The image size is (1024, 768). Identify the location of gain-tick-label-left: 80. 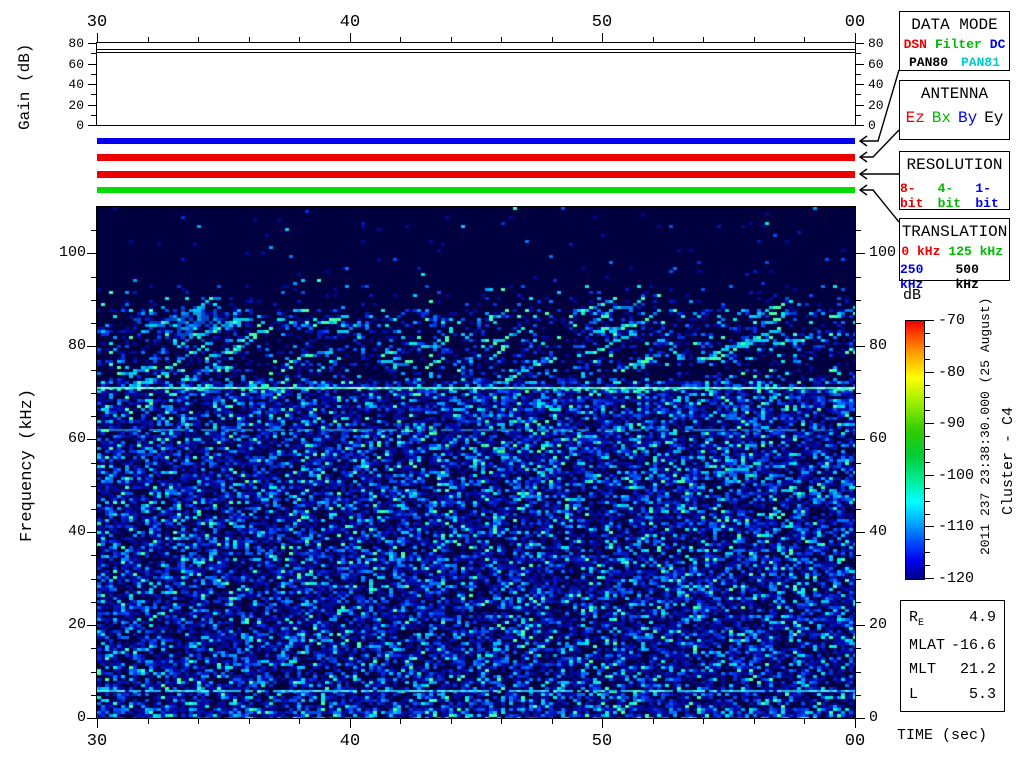
(76, 43).